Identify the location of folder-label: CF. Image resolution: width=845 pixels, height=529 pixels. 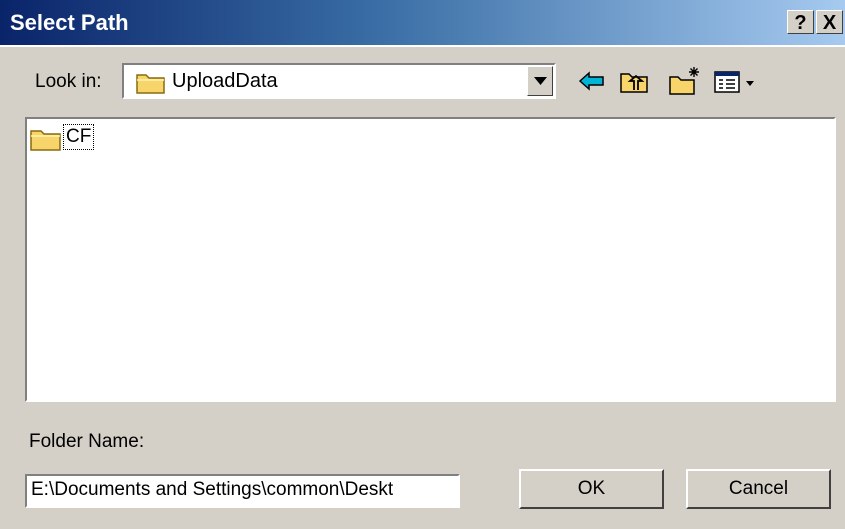
(79, 137).